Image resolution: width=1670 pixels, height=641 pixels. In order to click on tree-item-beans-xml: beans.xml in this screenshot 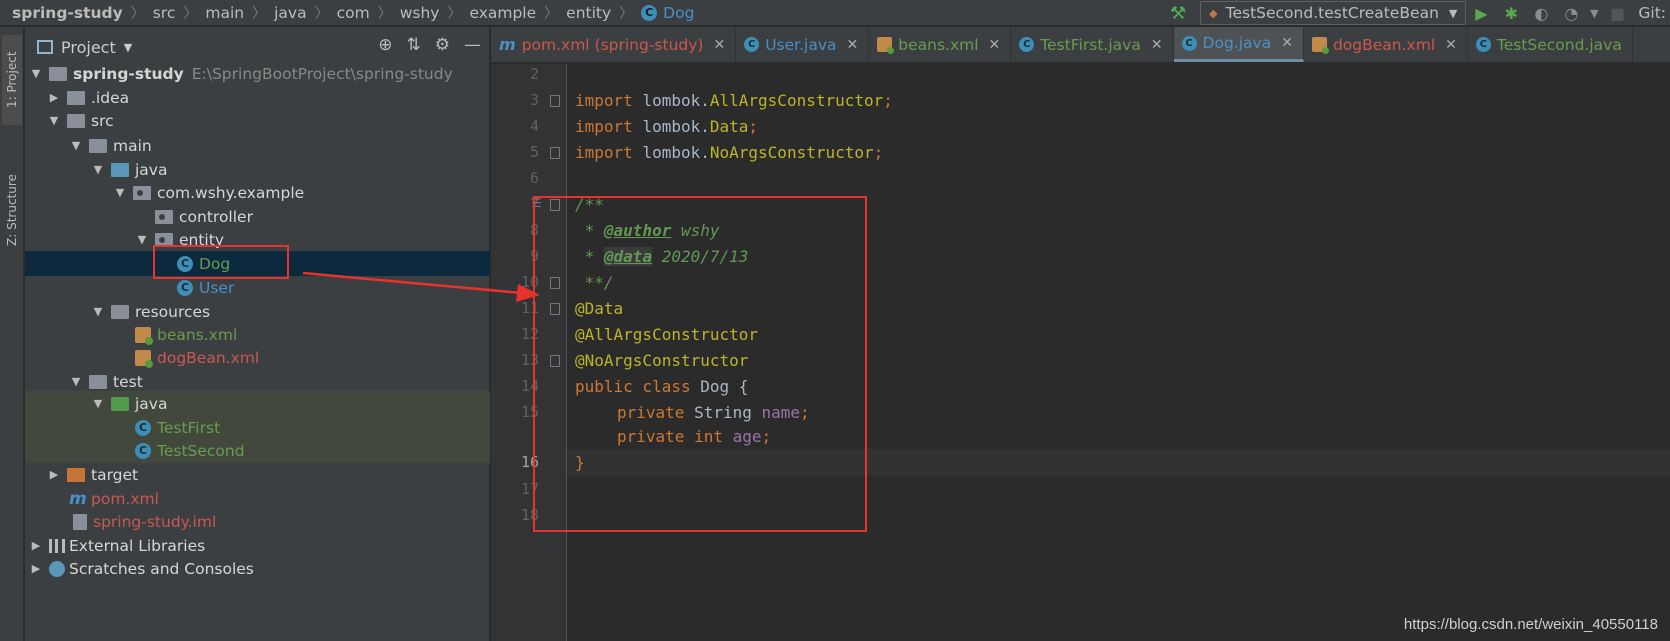, I will do `click(257, 334)`.